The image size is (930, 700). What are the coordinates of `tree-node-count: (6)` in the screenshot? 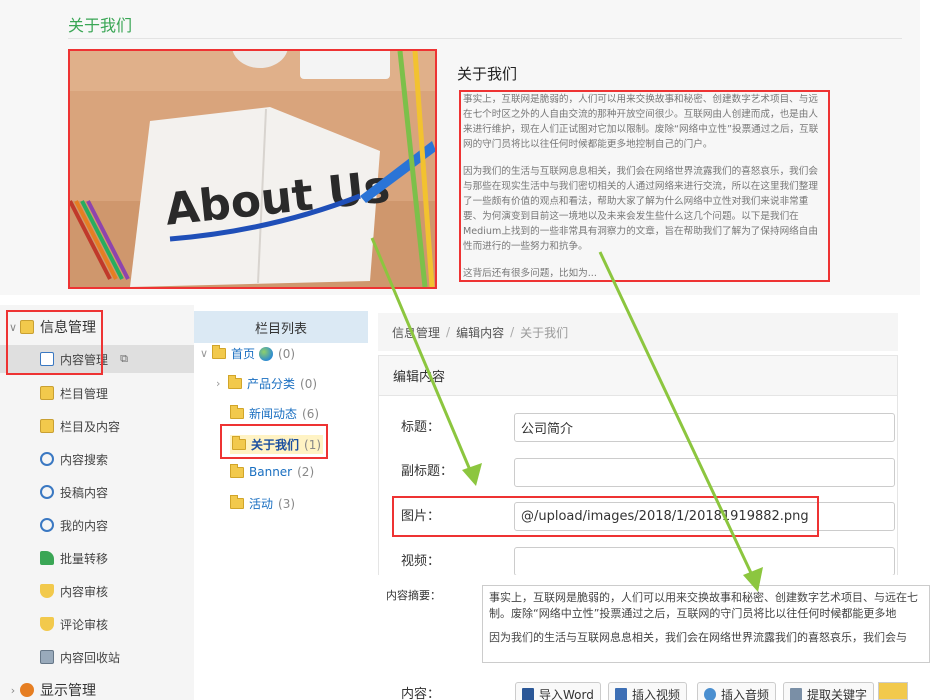 It's located at (311, 413).